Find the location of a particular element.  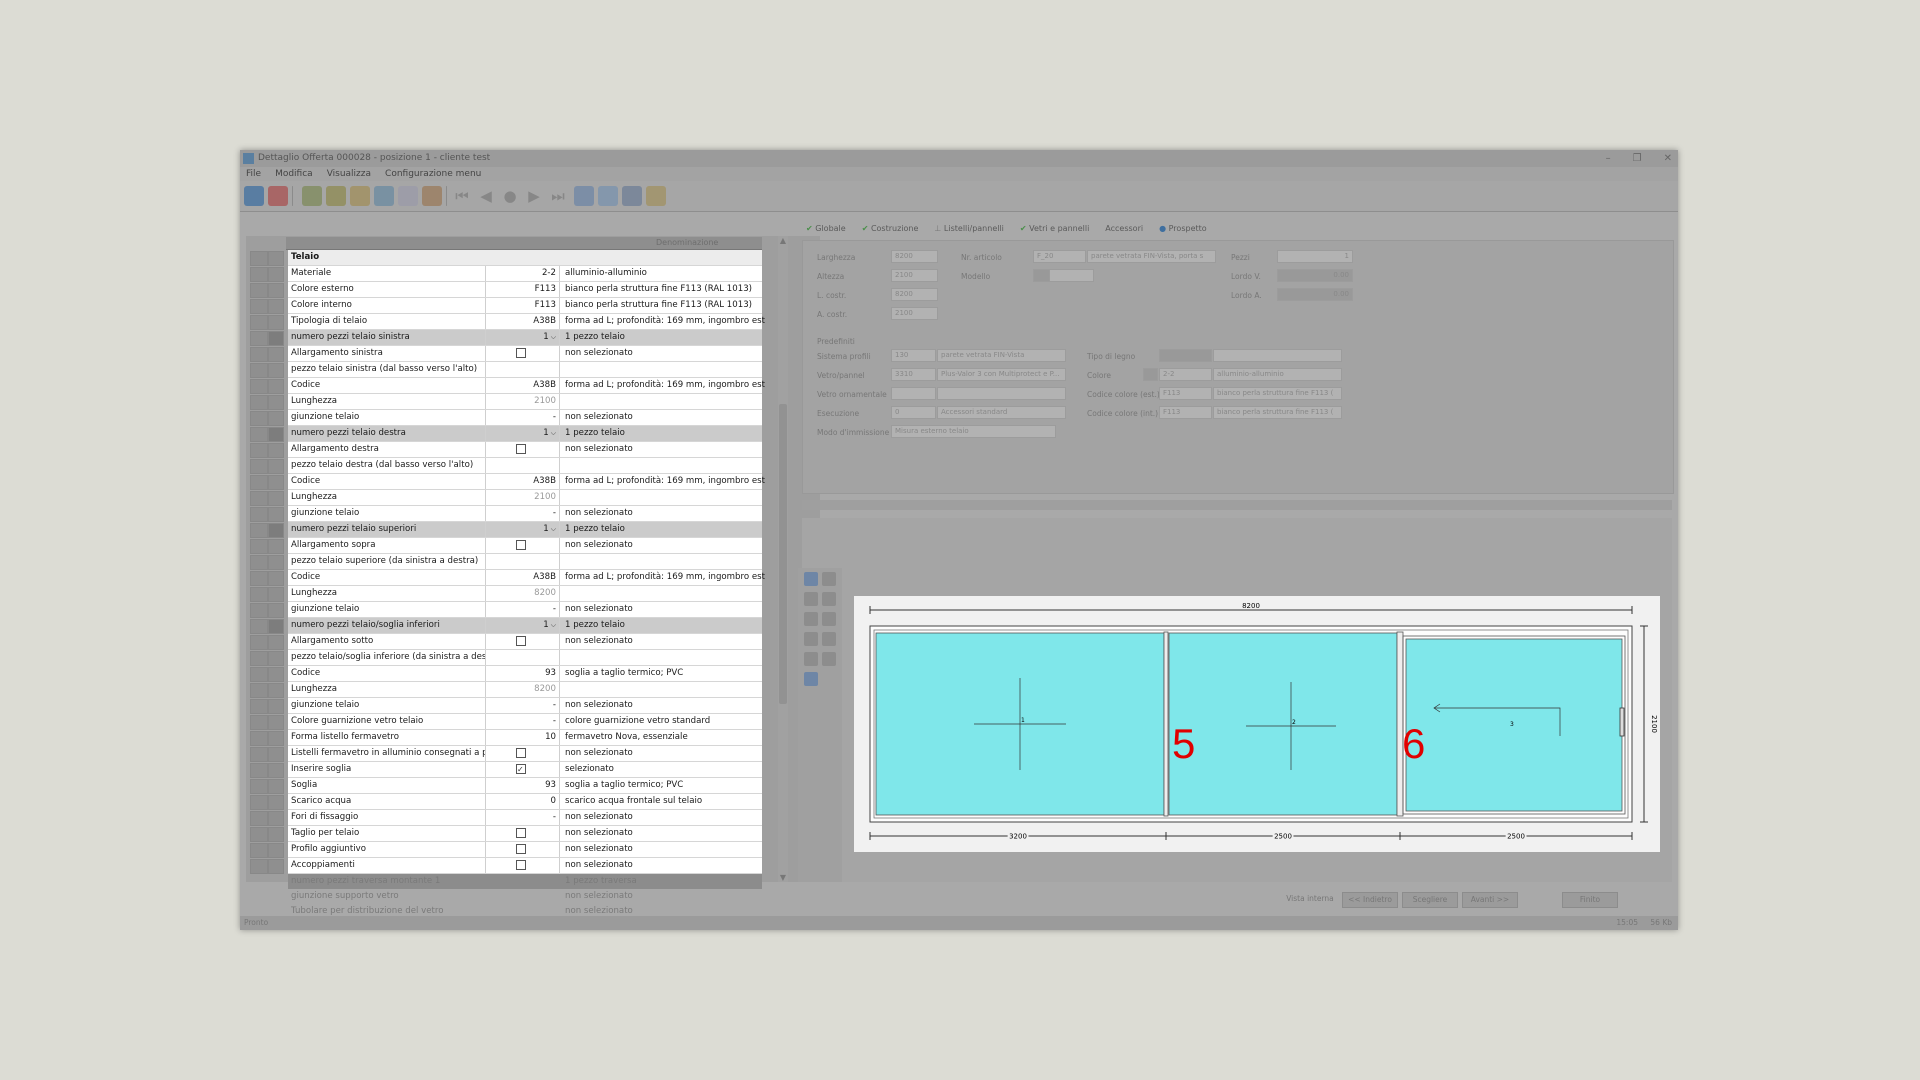

tab-vetri: Vetri e pannelli is located at coordinates (1054, 229).